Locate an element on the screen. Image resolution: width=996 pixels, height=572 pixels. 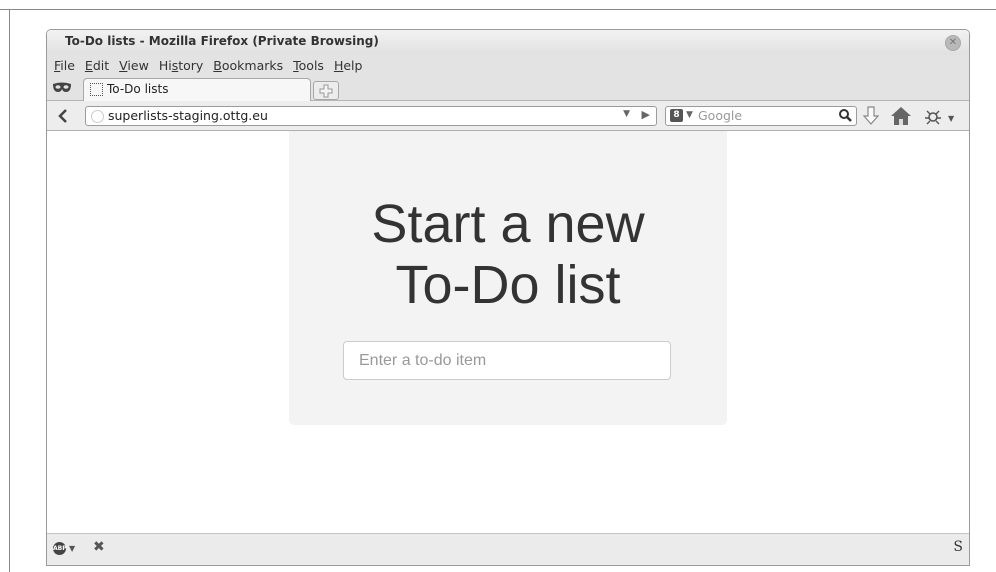
close-icon: ✕ is located at coordinates (953, 42).